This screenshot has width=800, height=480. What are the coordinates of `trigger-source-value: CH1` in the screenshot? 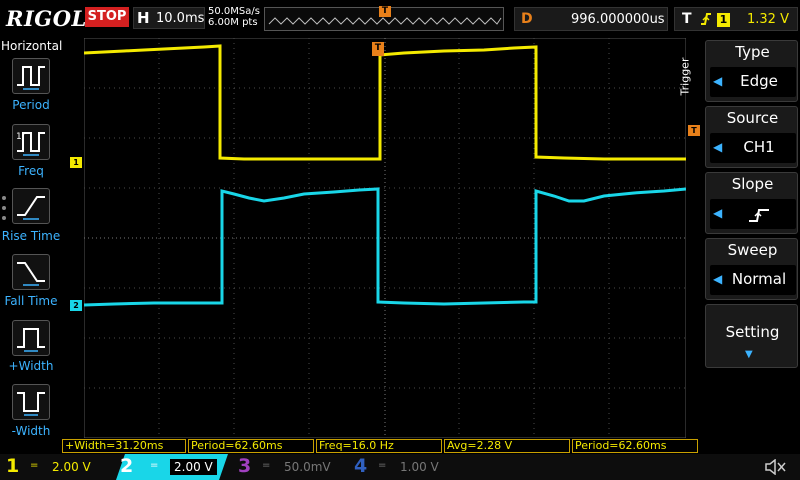 It's located at (759, 147).